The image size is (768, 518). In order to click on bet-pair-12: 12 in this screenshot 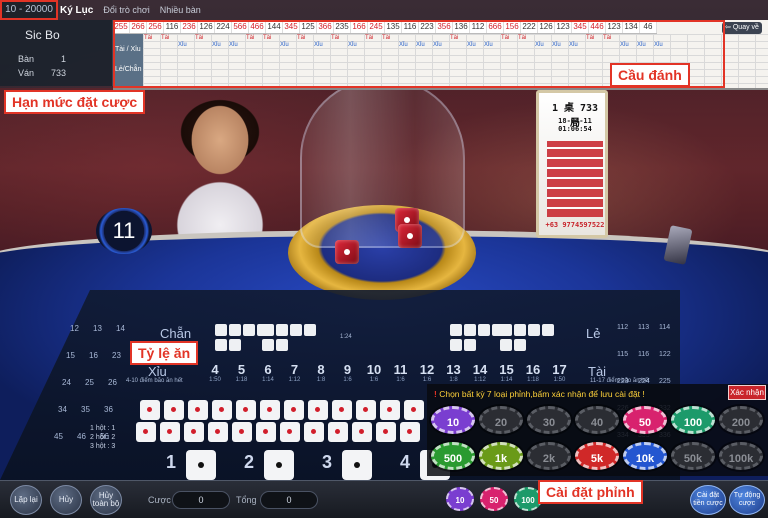, I will do `click(74, 328)`.